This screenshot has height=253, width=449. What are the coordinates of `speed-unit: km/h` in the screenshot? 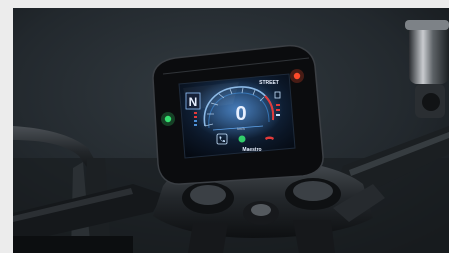 It's located at (241, 129).